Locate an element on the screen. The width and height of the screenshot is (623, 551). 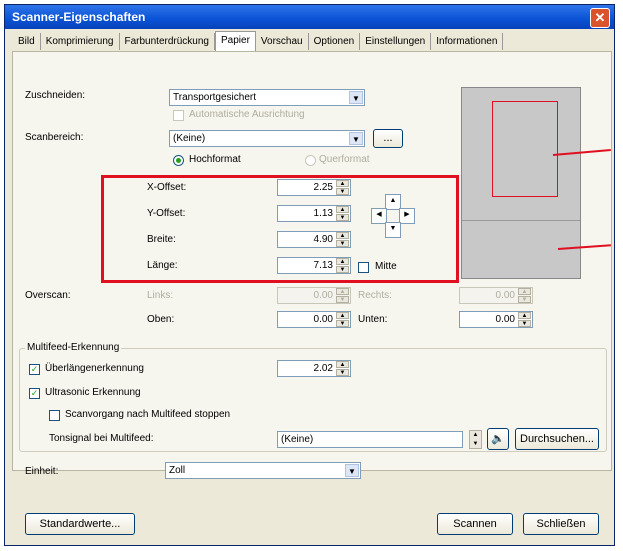
ultrasonic-checkbox: ✓ is located at coordinates (34, 393).